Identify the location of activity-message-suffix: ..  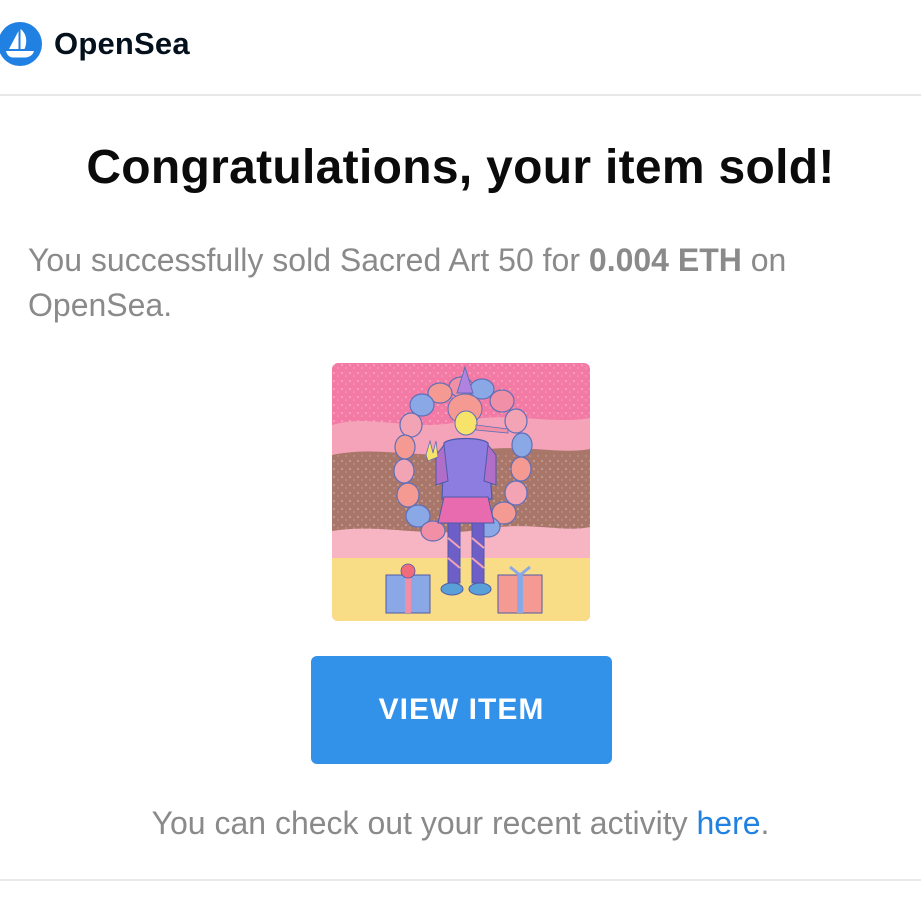
(765, 823).